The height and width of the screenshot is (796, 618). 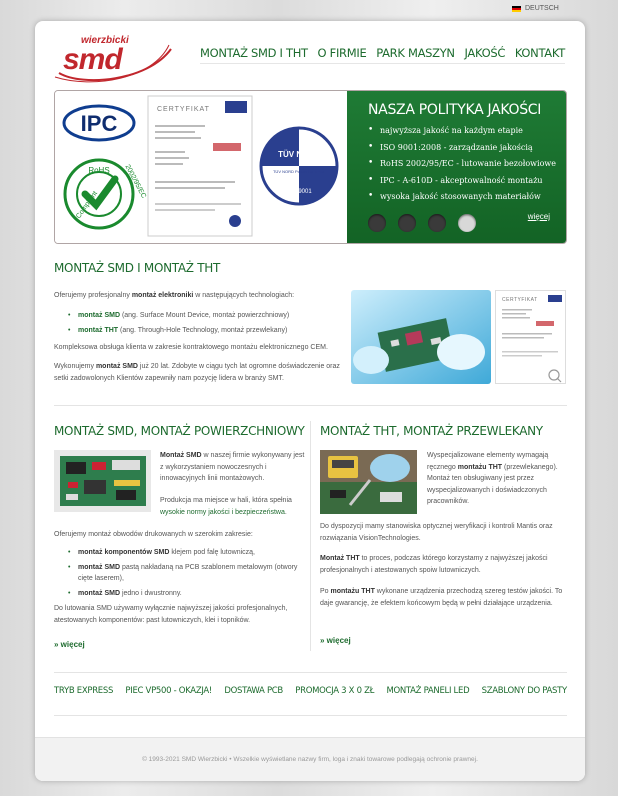 I want to click on link-piec-vp500: PIEC VP500 - OKAZJA!, so click(x=168, y=691).